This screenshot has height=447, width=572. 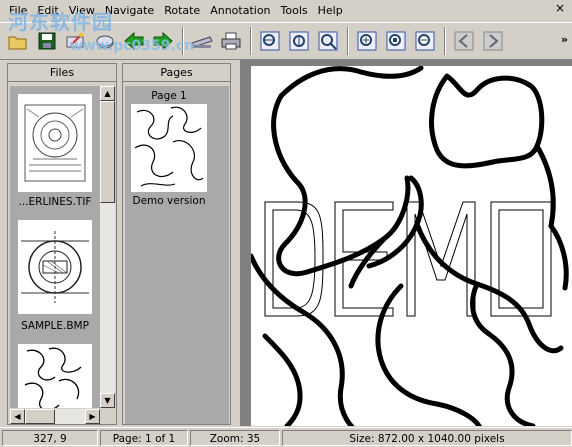 I want to click on print-icon, so click(x=231, y=41).